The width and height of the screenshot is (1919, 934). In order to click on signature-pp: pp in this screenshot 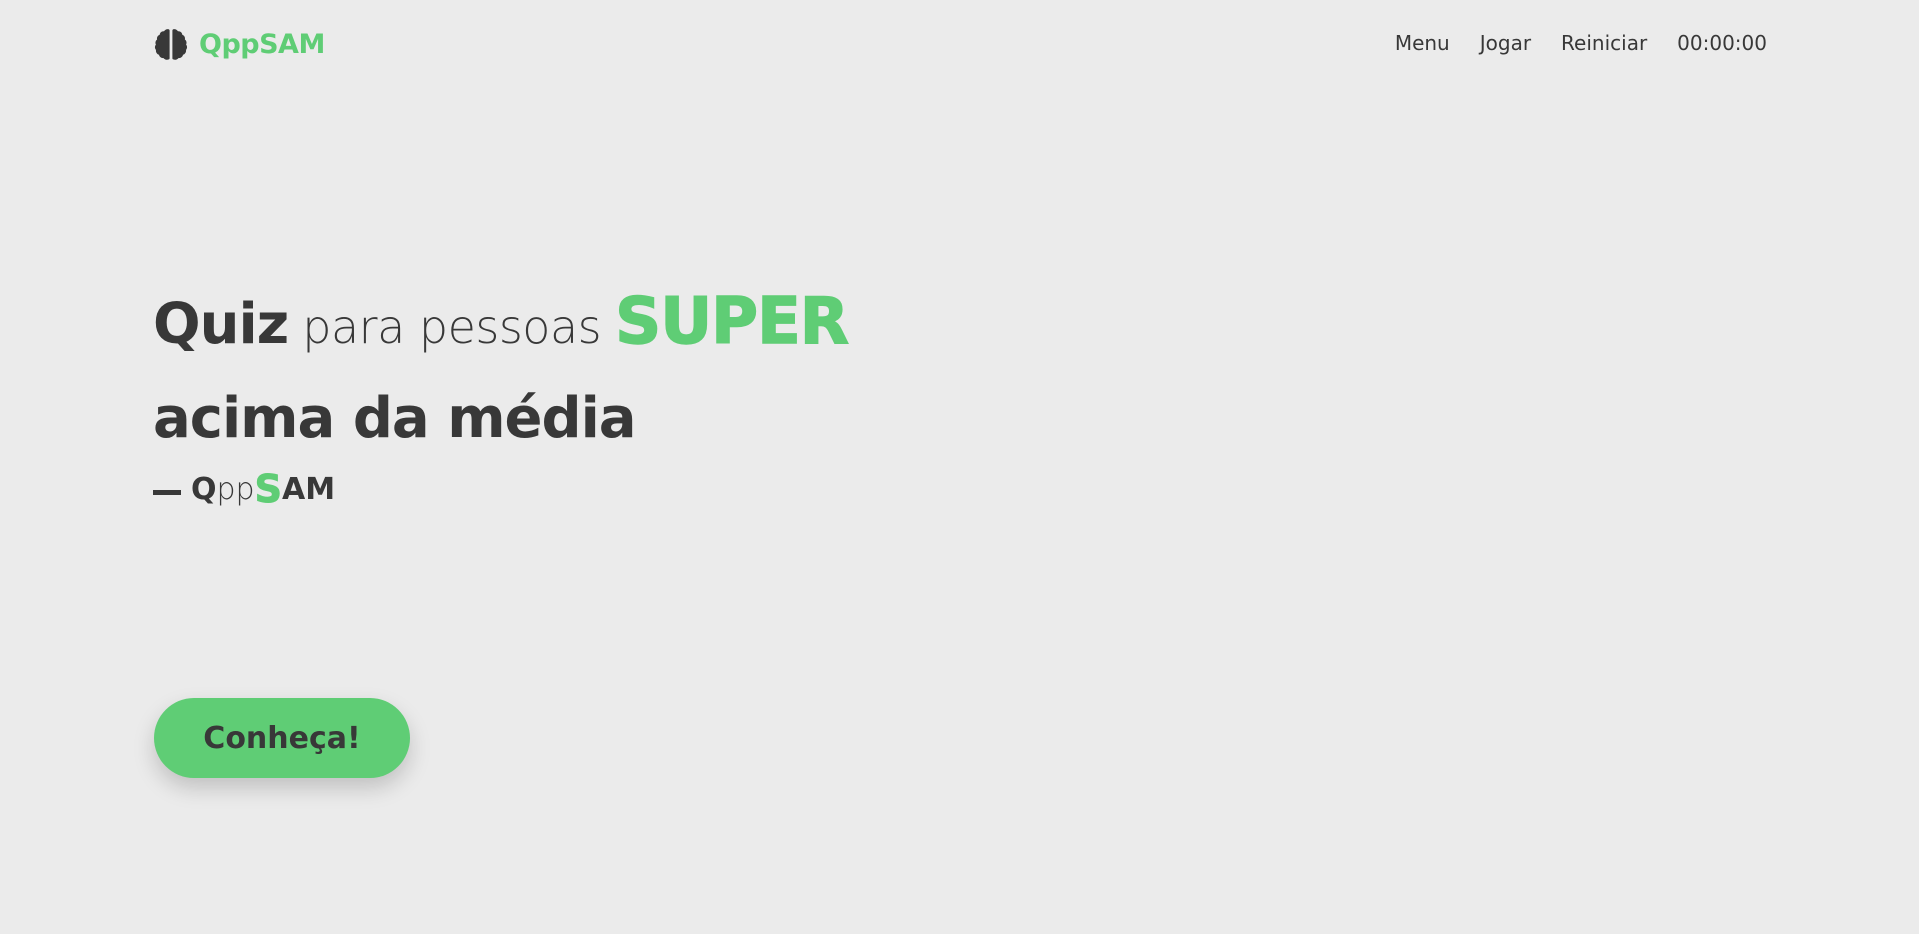, I will do `click(235, 489)`.